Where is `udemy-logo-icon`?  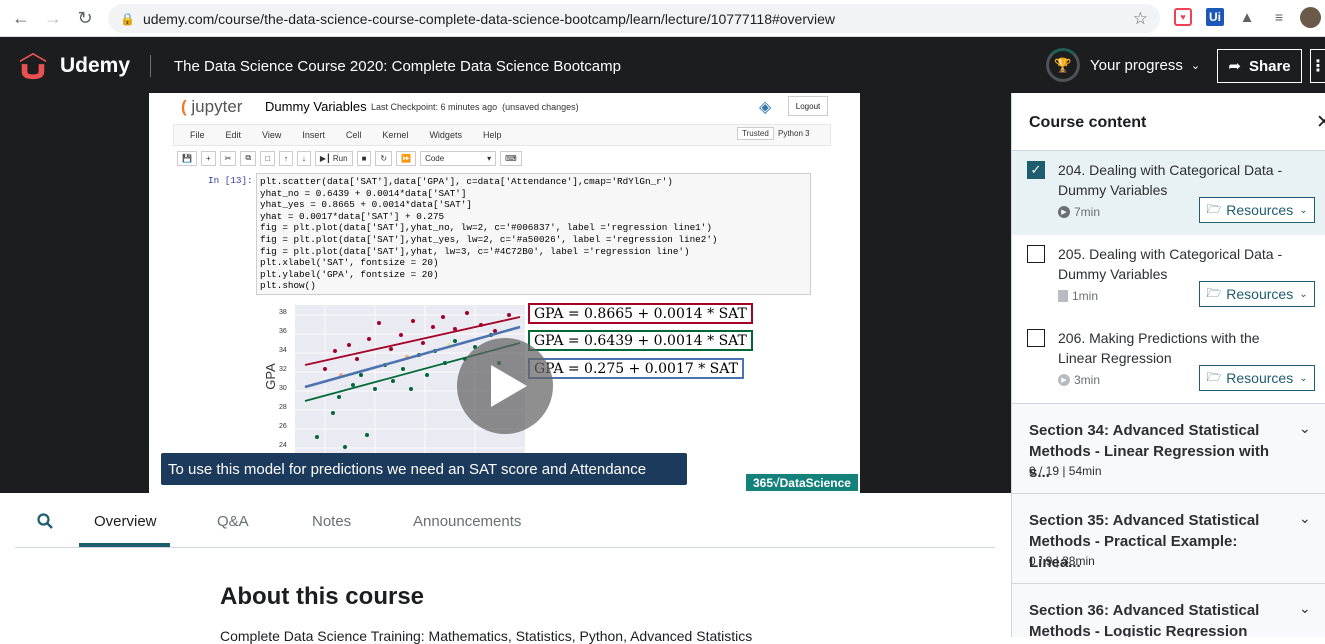 udemy-logo-icon is located at coordinates (33, 66).